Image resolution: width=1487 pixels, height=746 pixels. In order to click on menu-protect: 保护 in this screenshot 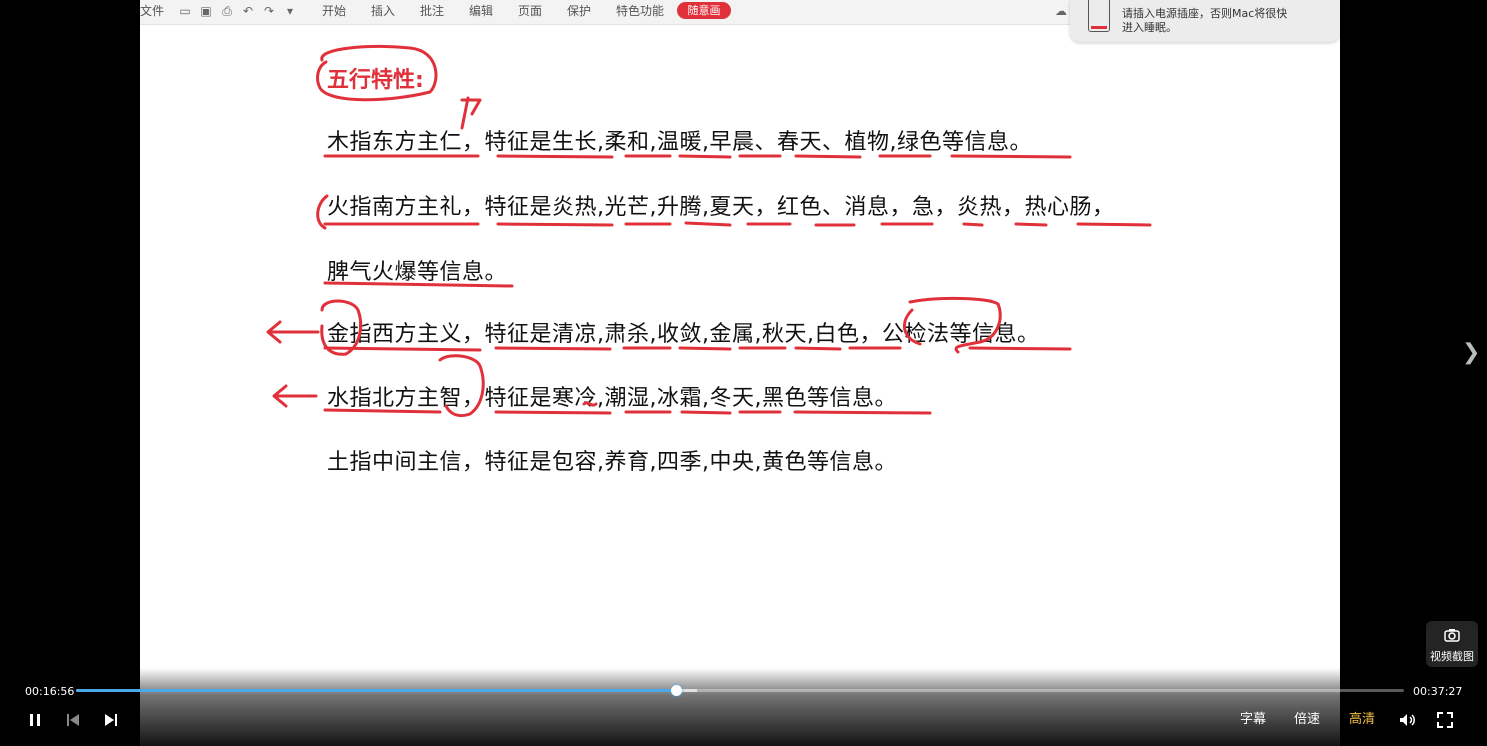, I will do `click(579, 11)`.